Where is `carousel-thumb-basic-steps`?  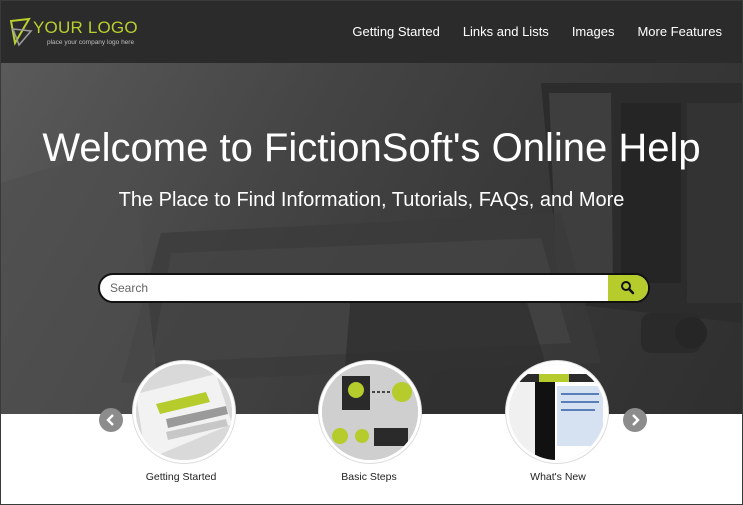
carousel-thumb-basic-steps is located at coordinates (370, 412).